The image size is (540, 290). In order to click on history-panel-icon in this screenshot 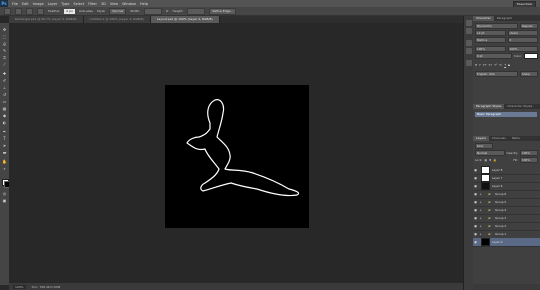, I will do `click(469, 23)`.